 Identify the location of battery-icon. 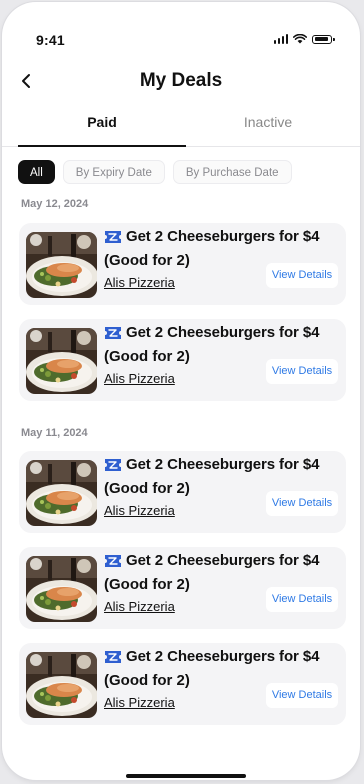
(323, 39).